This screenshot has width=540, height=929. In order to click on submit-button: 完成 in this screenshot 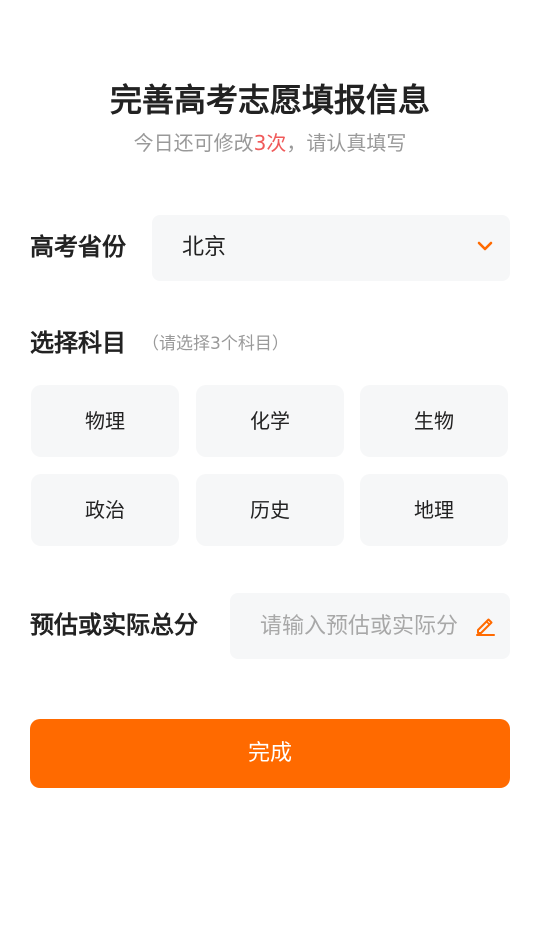, I will do `click(270, 753)`.